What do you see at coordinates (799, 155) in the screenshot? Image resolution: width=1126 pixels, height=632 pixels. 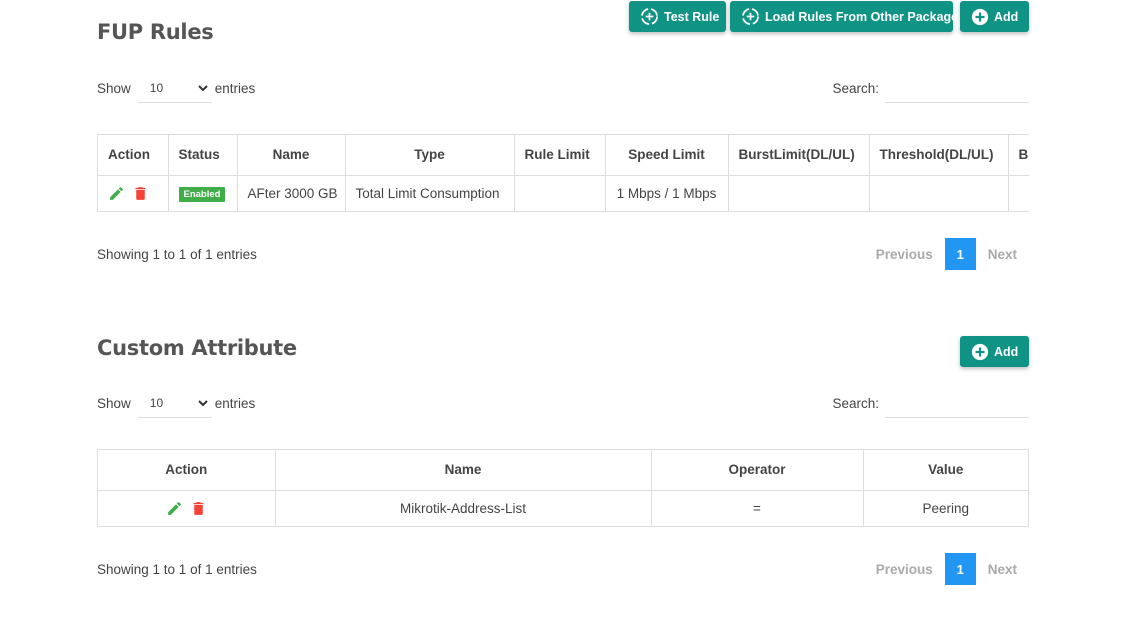 I see `col-burst-limit: BurstLimit(DL/UL)` at bounding box center [799, 155].